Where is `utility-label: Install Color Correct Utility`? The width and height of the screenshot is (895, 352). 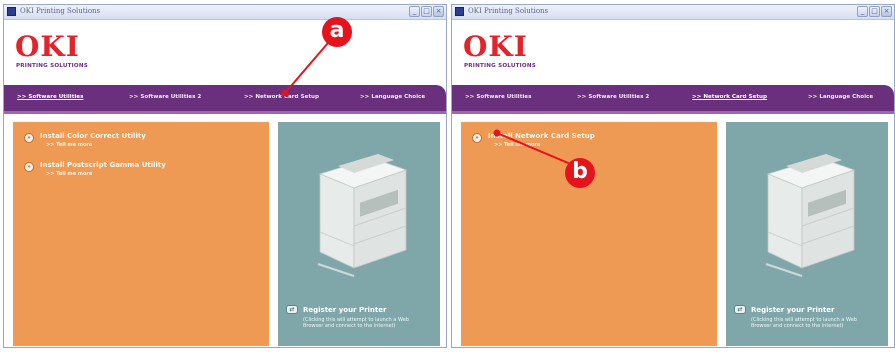
utility-label: Install Color Correct Utility is located at coordinates (93, 136).